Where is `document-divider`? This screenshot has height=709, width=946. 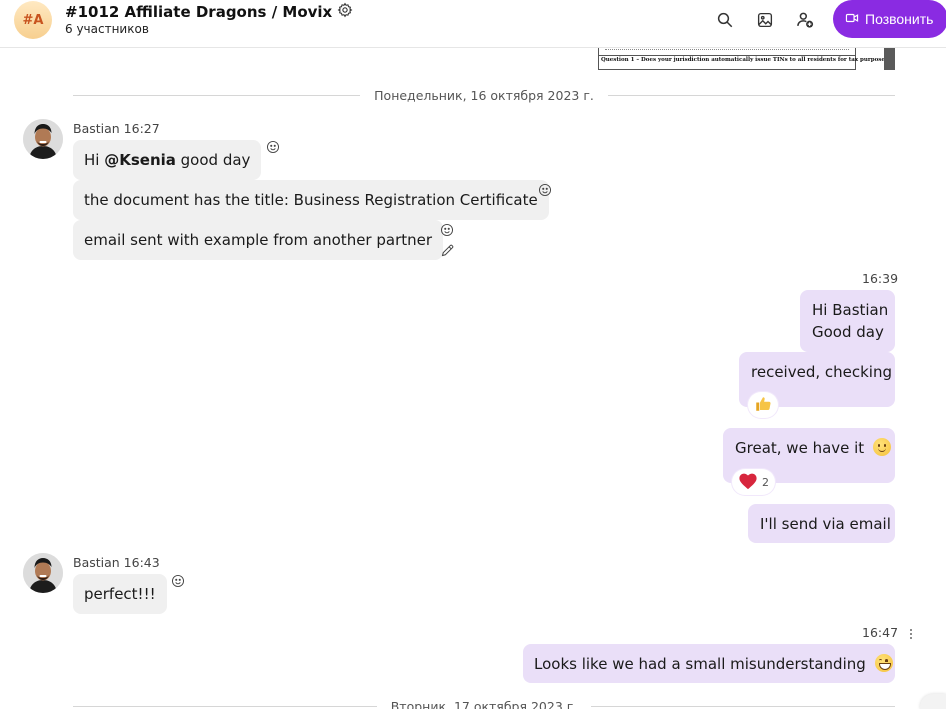 document-divider is located at coordinates (727, 55).